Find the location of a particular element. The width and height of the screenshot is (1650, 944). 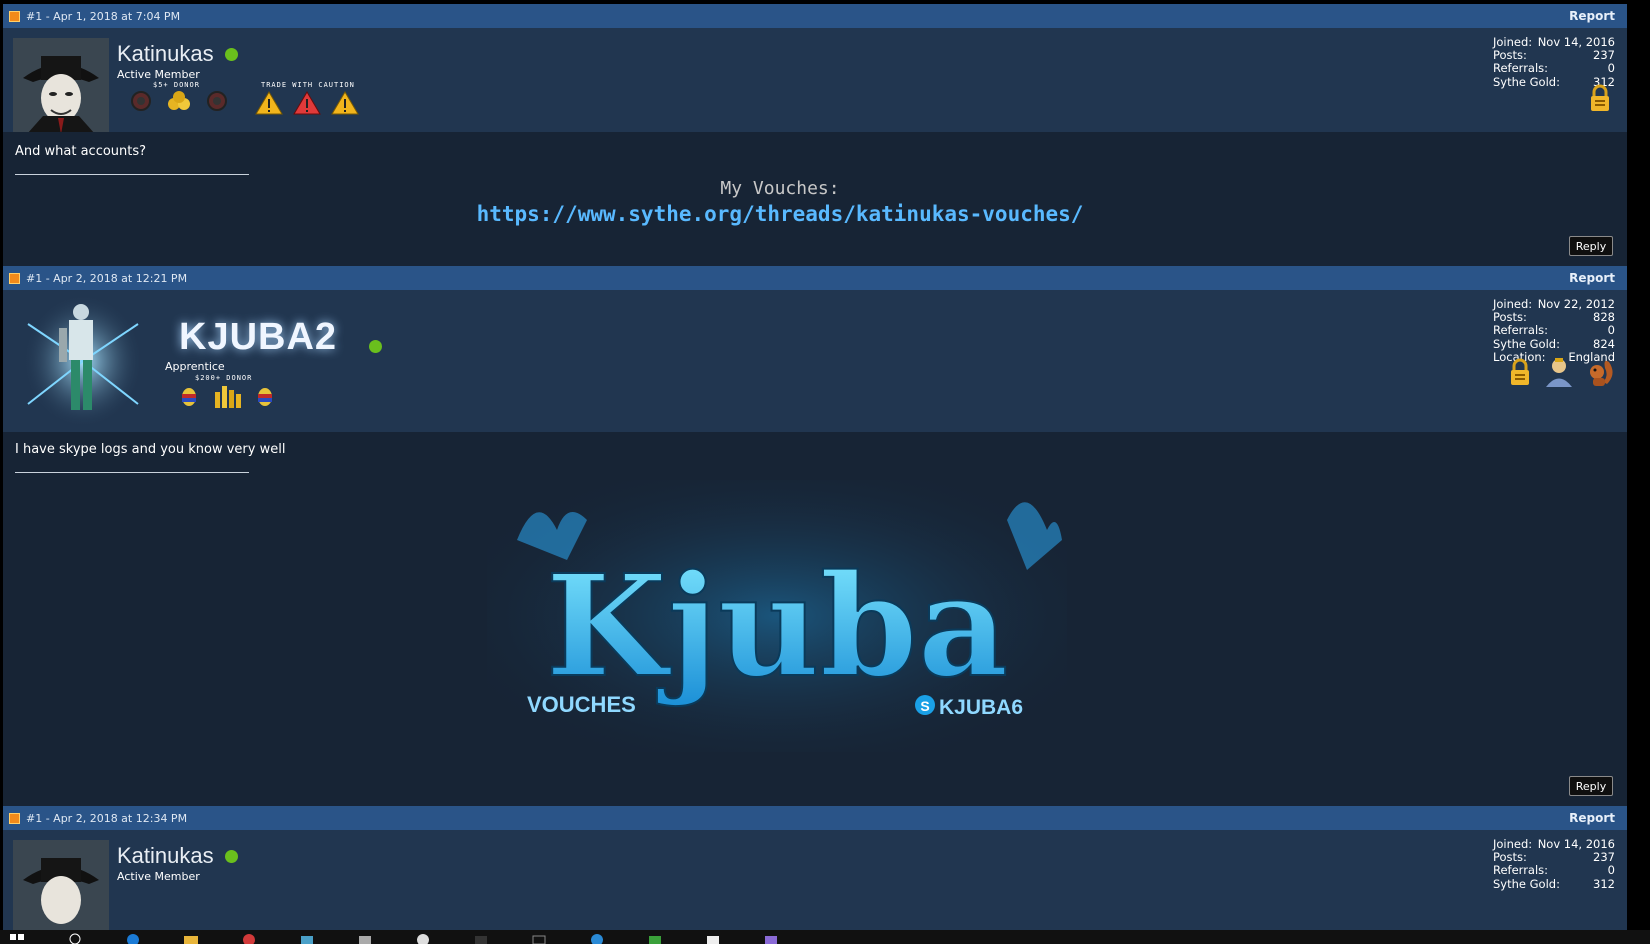

svg-text: S is located at coordinates (924, 706).